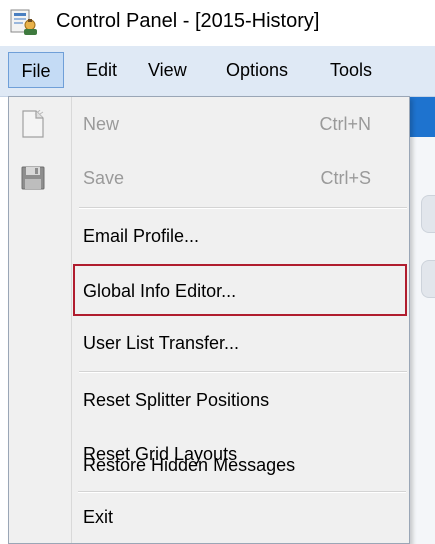 Image resolution: width=435 pixels, height=544 pixels. What do you see at coordinates (189, 465) in the screenshot?
I see `menu-item-label: Restore Hidden Messages` at bounding box center [189, 465].